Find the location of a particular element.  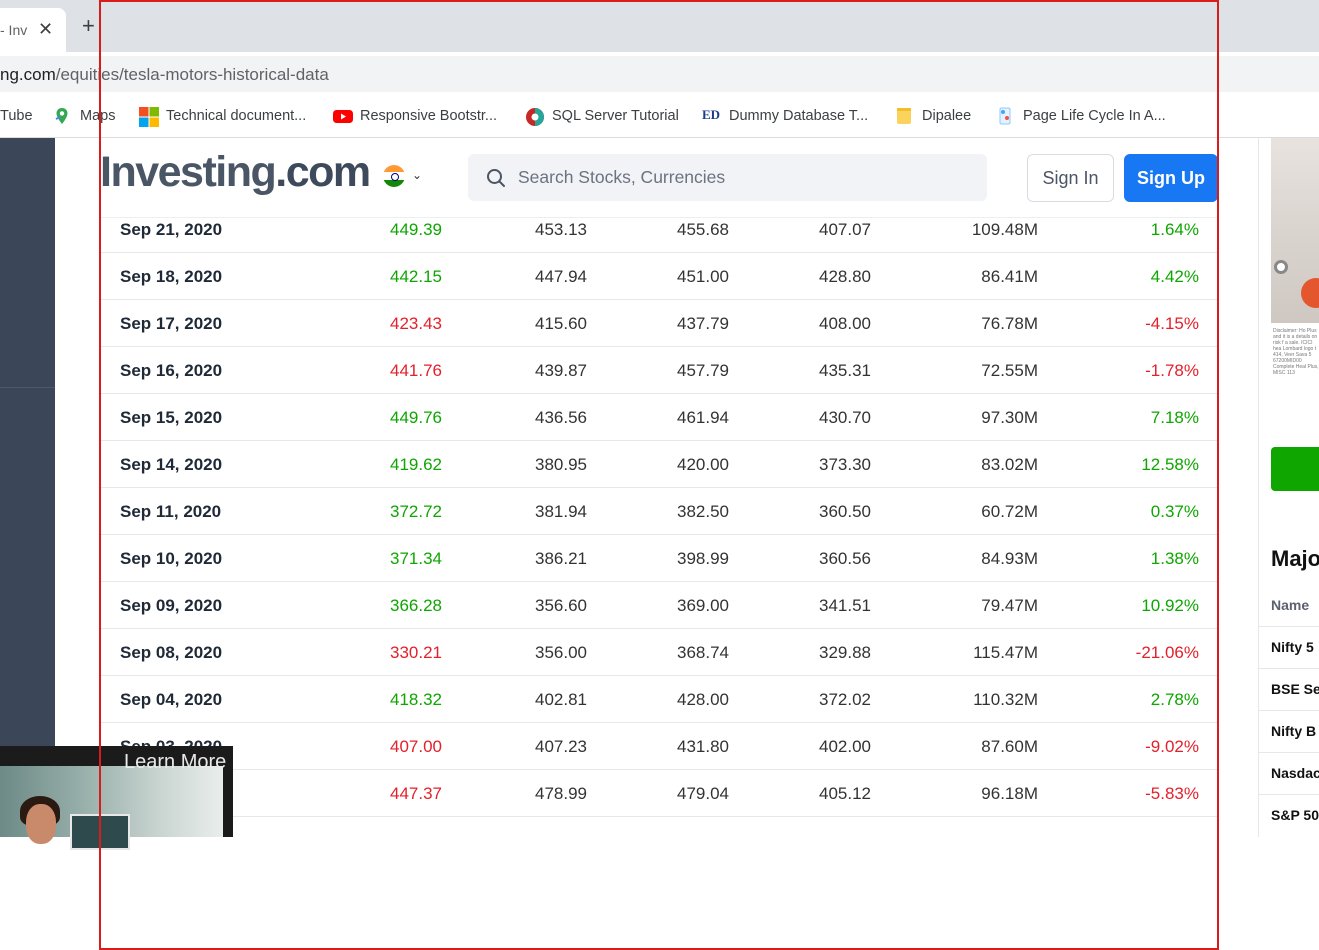

open-cell: 381.94 is located at coordinates (561, 511).